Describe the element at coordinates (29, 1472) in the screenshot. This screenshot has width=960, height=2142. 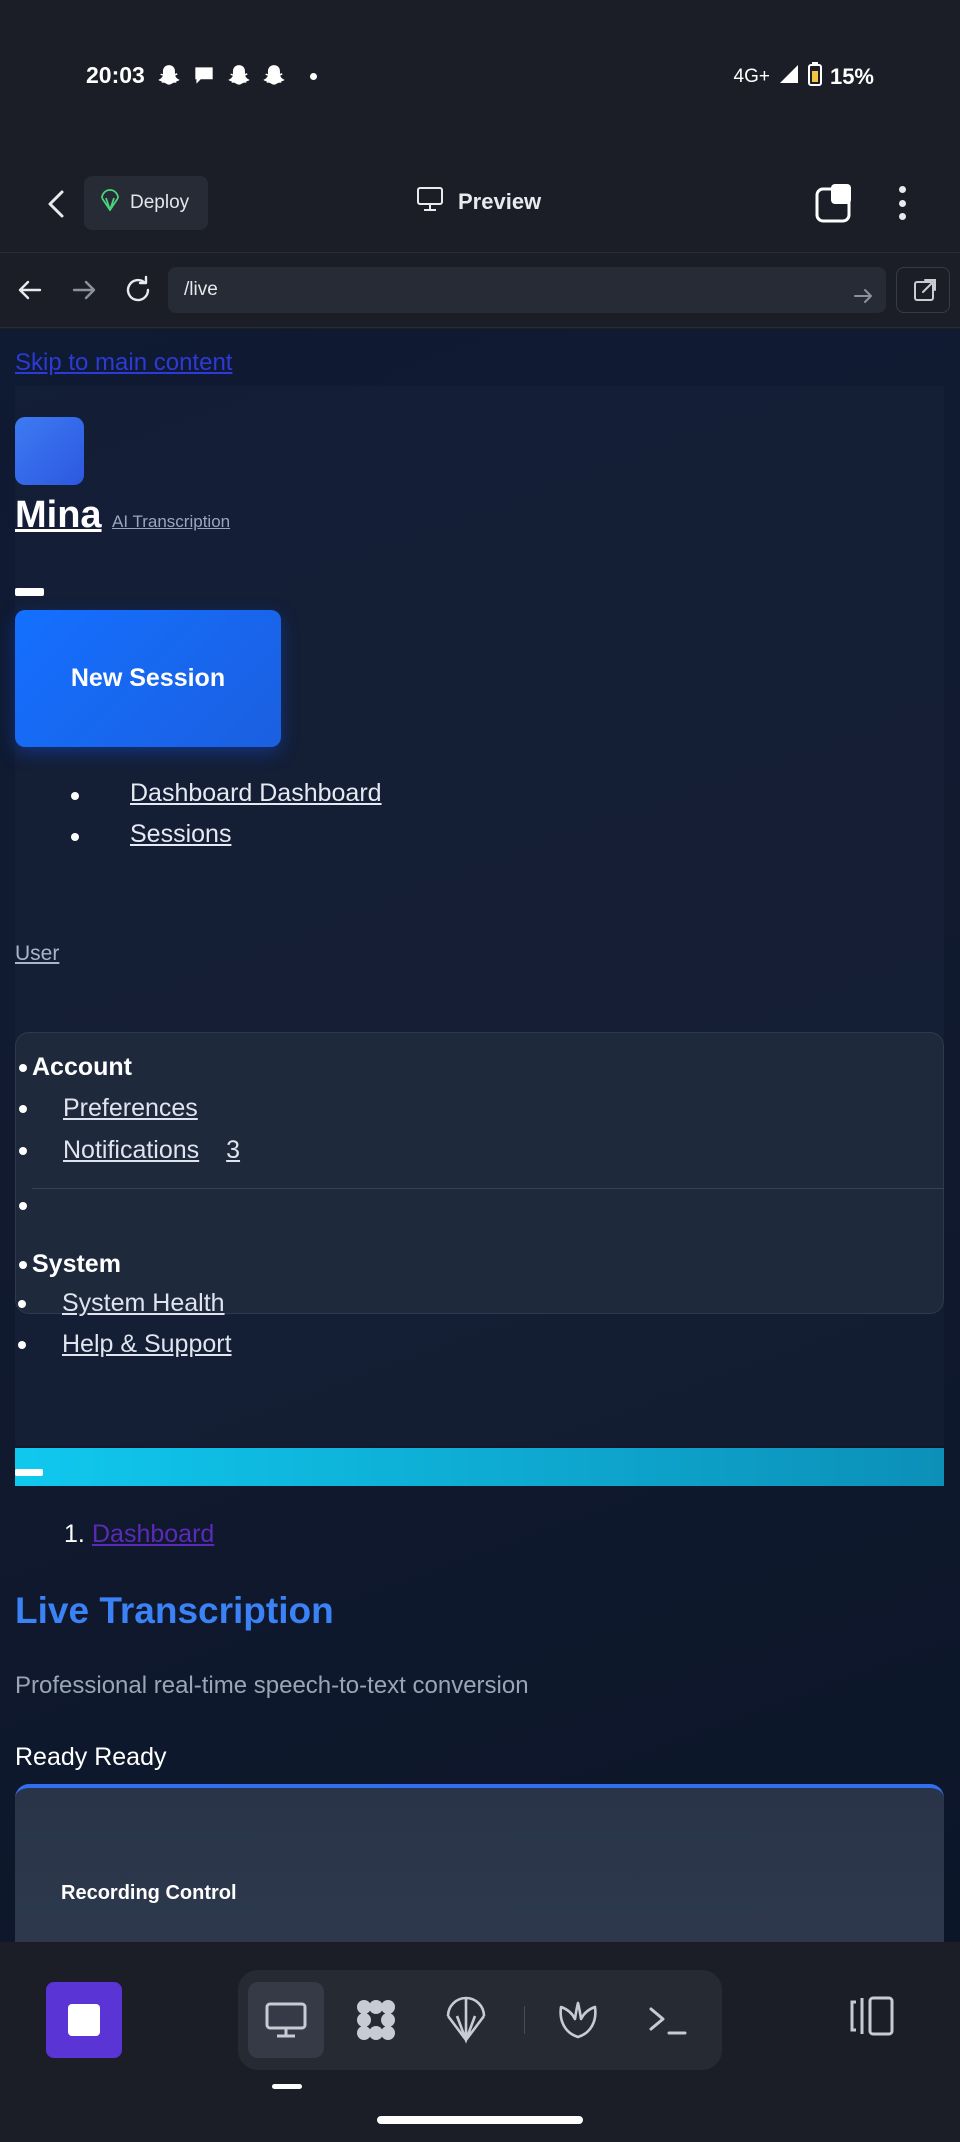
I see `mobile-menu-toggle` at that location.